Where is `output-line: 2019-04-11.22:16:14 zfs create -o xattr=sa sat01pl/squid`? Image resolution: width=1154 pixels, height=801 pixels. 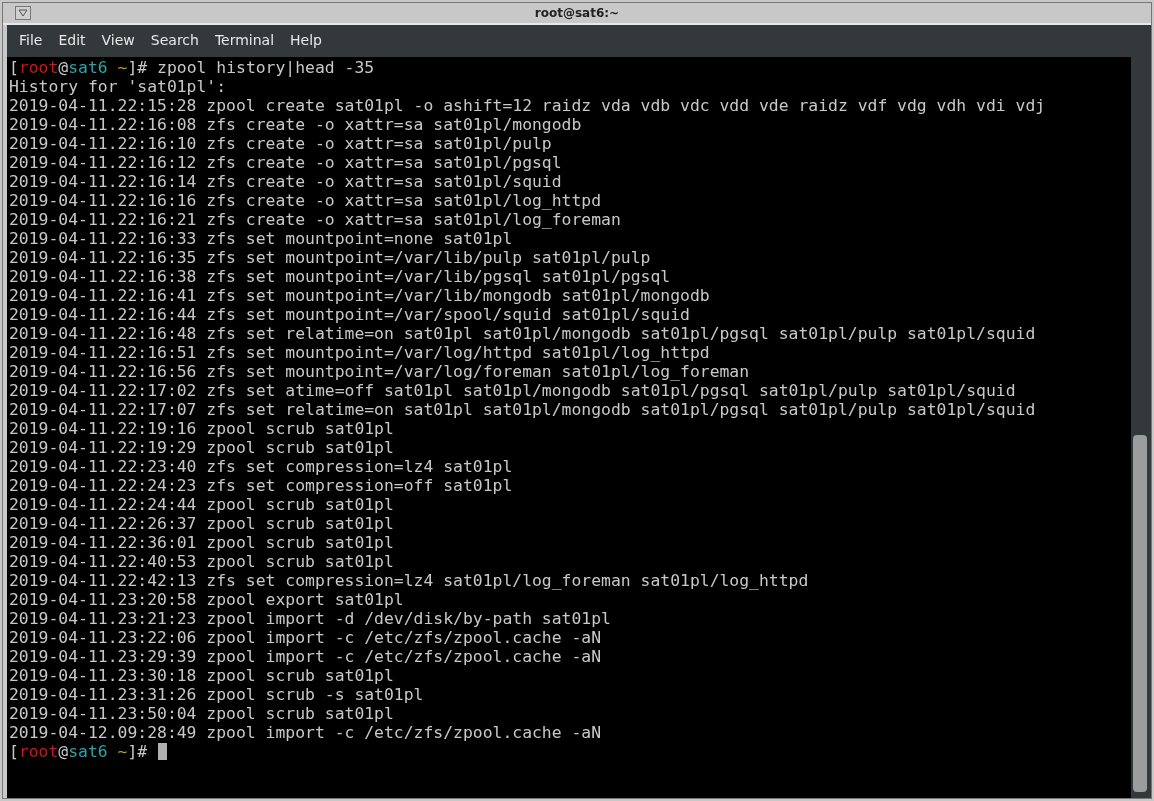
output-line: 2019-04-11.22:16:14 zfs create -o xattr=sa sat01pl/squid is located at coordinates (285, 181).